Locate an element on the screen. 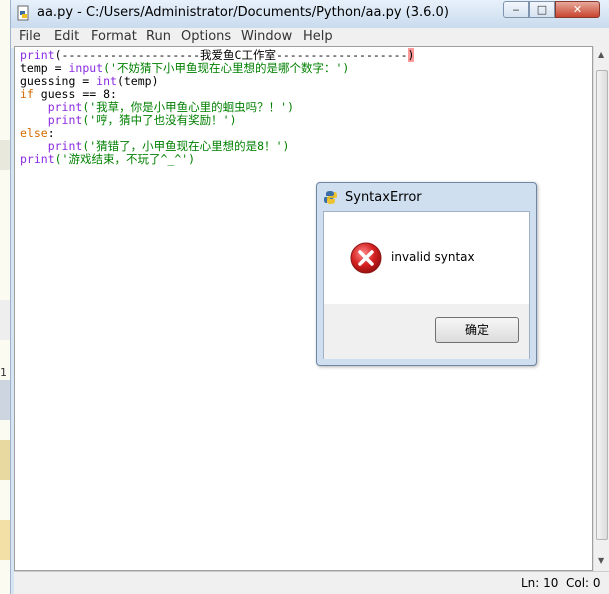  scroll-up-icon: ▲ is located at coordinates (601, 54).